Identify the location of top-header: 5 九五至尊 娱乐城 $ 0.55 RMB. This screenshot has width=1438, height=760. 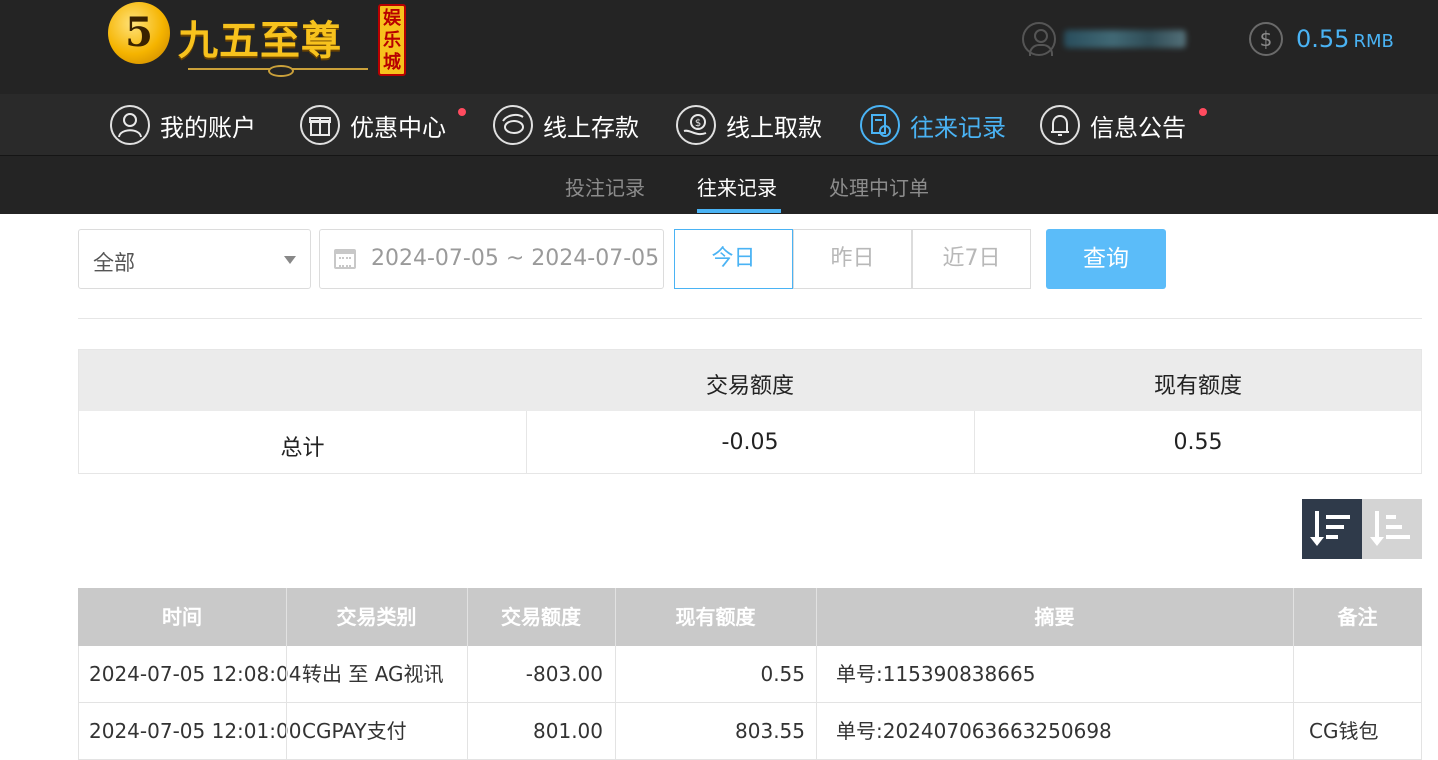
(719, 47).